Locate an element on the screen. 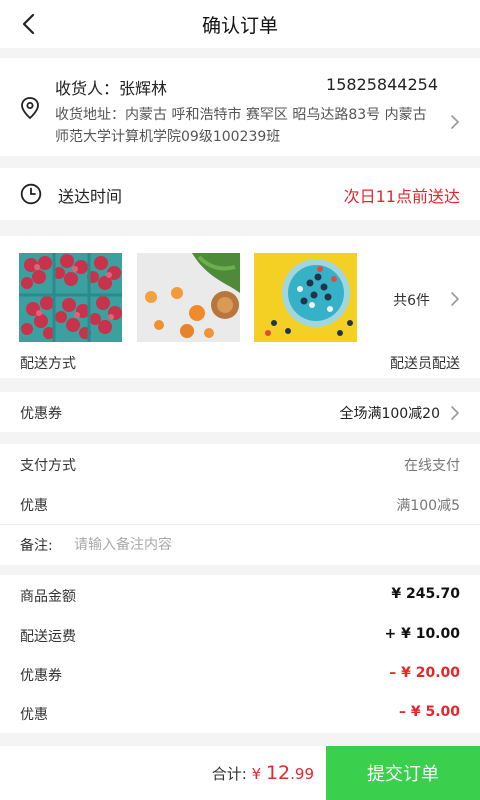 Image resolution: width=480 pixels, height=800 pixels. payment-method-label: 支付方式 is located at coordinates (48, 466).